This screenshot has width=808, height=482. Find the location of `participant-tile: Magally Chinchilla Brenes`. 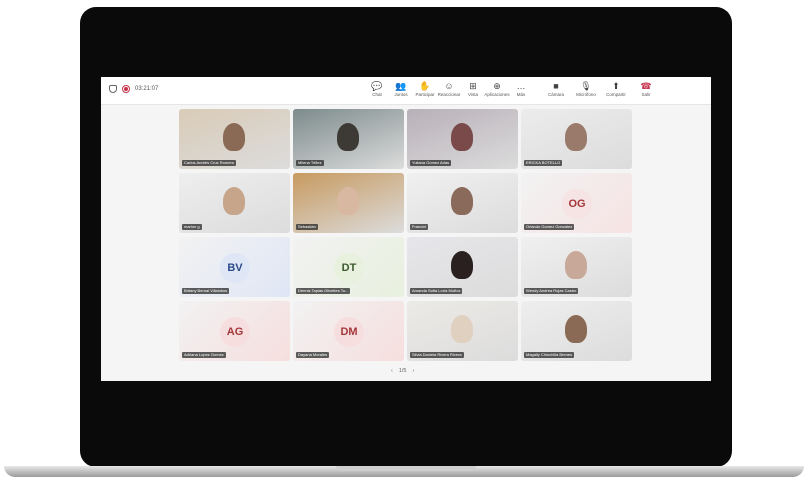

participant-tile: Magally Chinchilla Brenes is located at coordinates (576, 331).